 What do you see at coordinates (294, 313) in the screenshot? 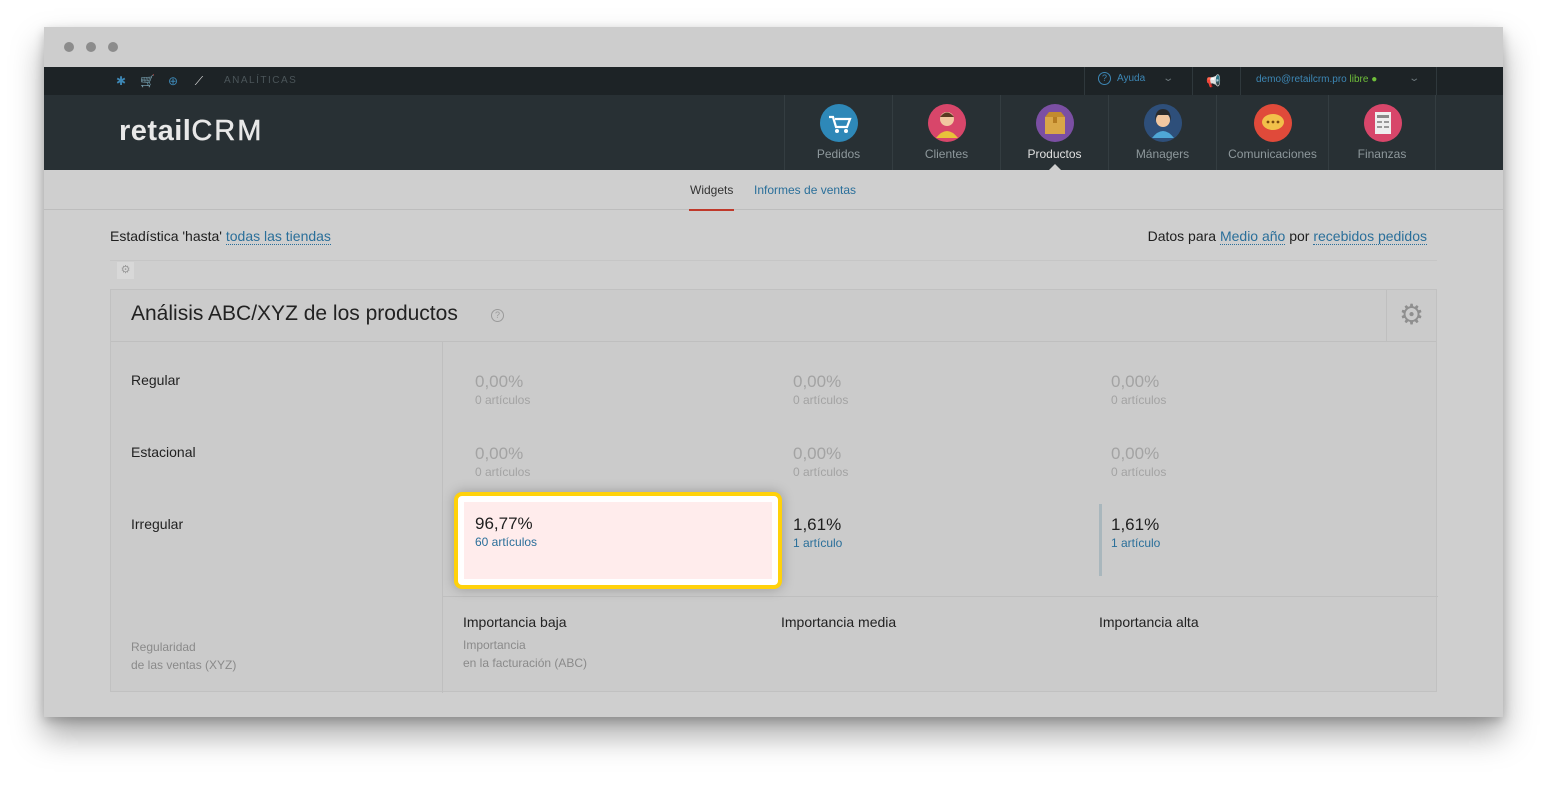
I see `widget-title: Análisis ABC/XYZ de los productos` at bounding box center [294, 313].